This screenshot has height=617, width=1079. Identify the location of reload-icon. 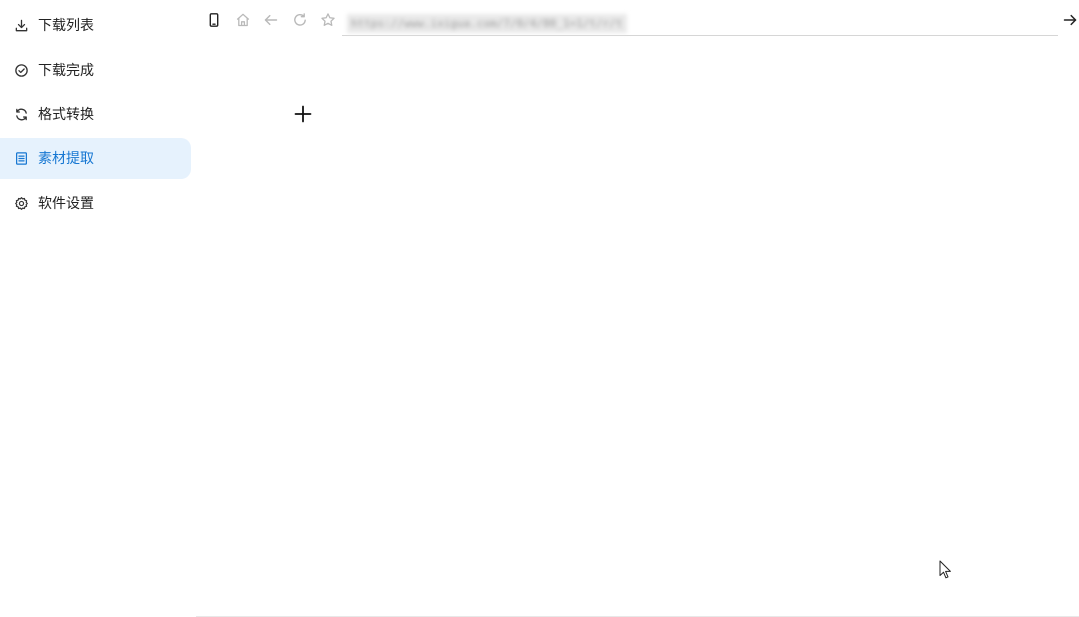
(300, 22).